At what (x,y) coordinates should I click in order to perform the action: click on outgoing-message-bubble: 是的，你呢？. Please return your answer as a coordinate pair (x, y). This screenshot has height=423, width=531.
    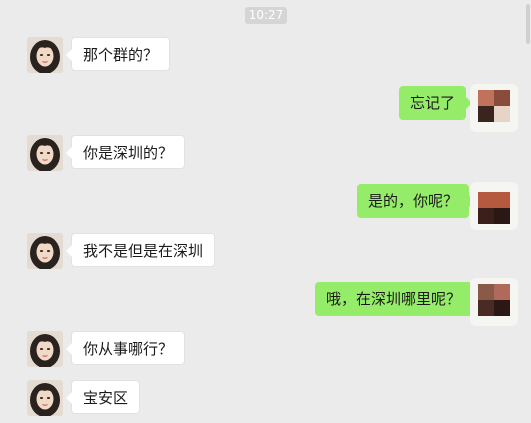
    Looking at the image, I should click on (416, 201).